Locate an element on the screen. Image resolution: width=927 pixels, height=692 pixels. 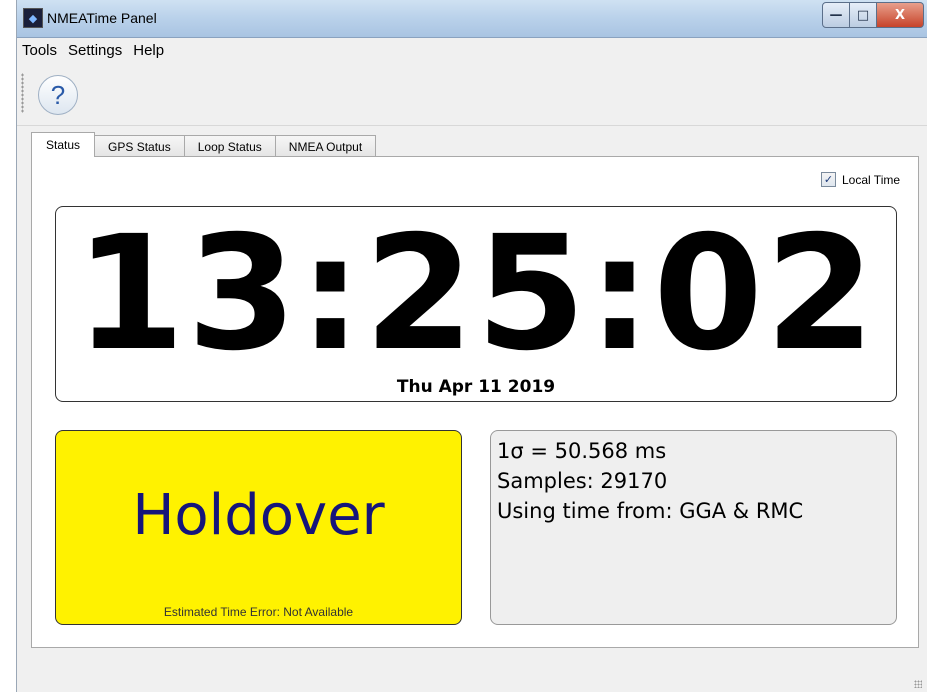
minimize-button: — is located at coordinates (836, 15).